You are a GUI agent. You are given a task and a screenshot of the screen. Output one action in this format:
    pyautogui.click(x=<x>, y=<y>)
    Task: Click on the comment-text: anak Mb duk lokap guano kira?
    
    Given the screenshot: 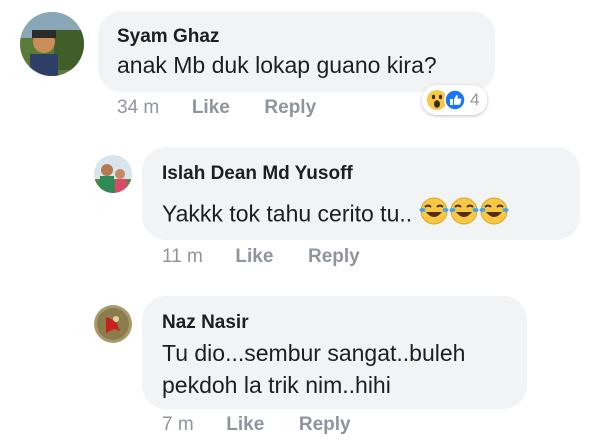 What is the action you would take?
    pyautogui.click(x=277, y=65)
    